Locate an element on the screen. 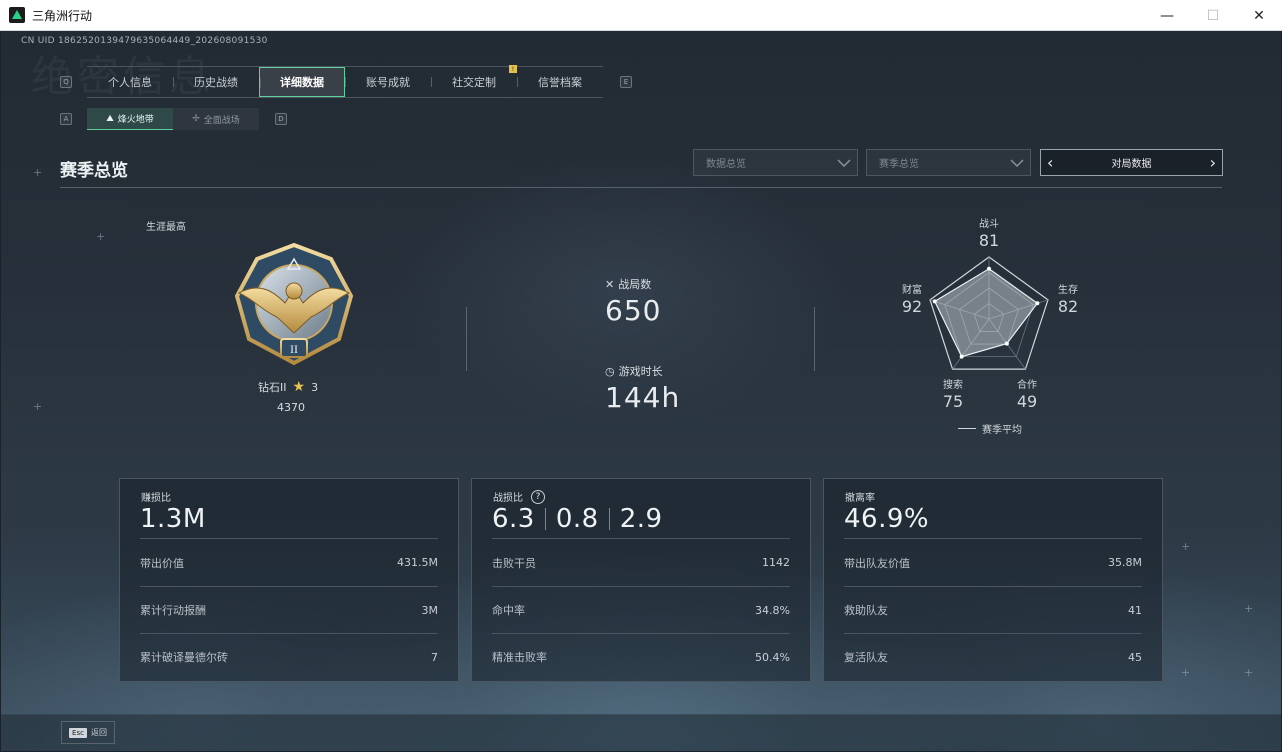  playtime-label: 游戏时长 is located at coordinates (640, 371).